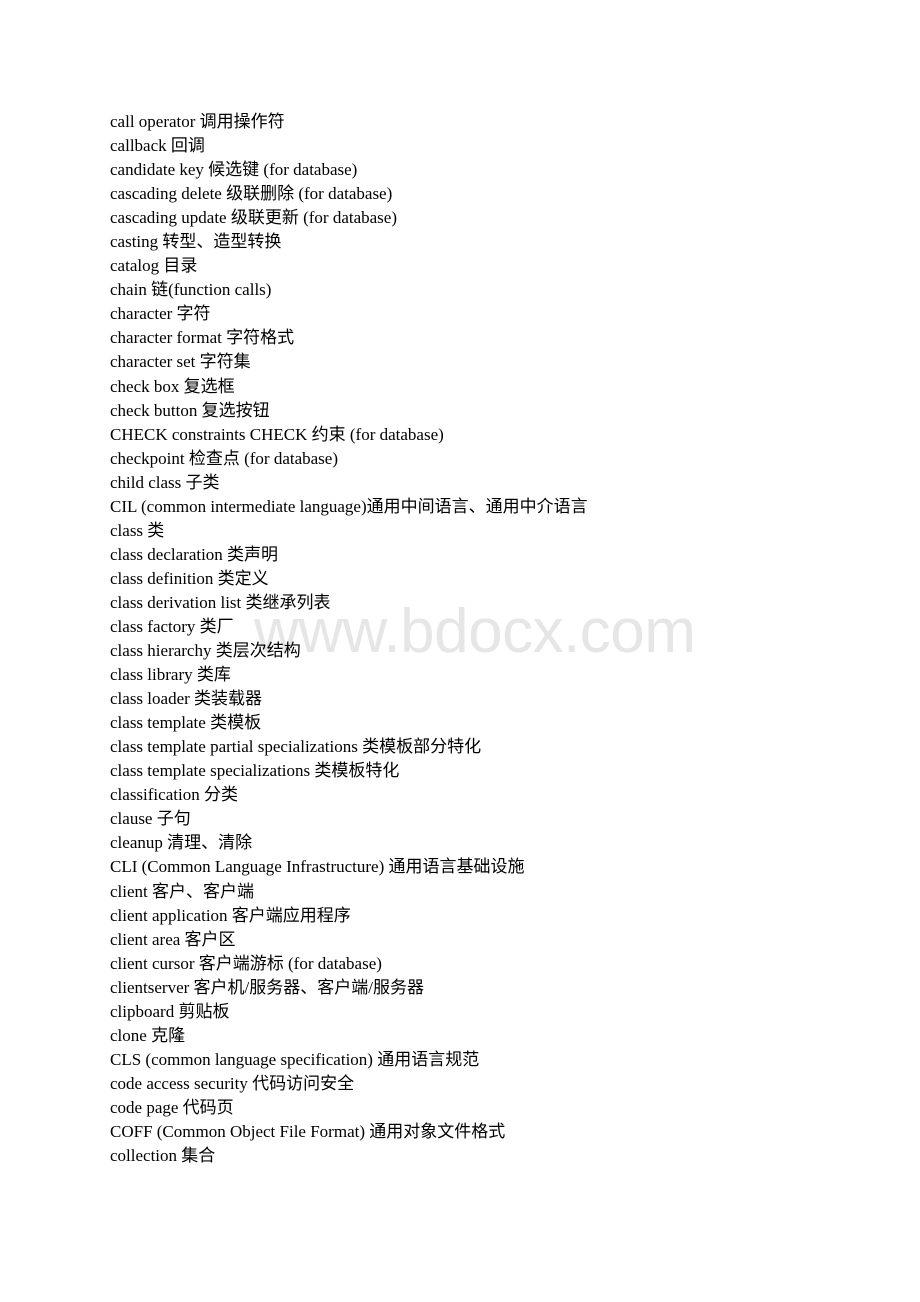  Describe the element at coordinates (202, 338) in the screenshot. I see `glossary-entry: character format 字符格式` at that location.